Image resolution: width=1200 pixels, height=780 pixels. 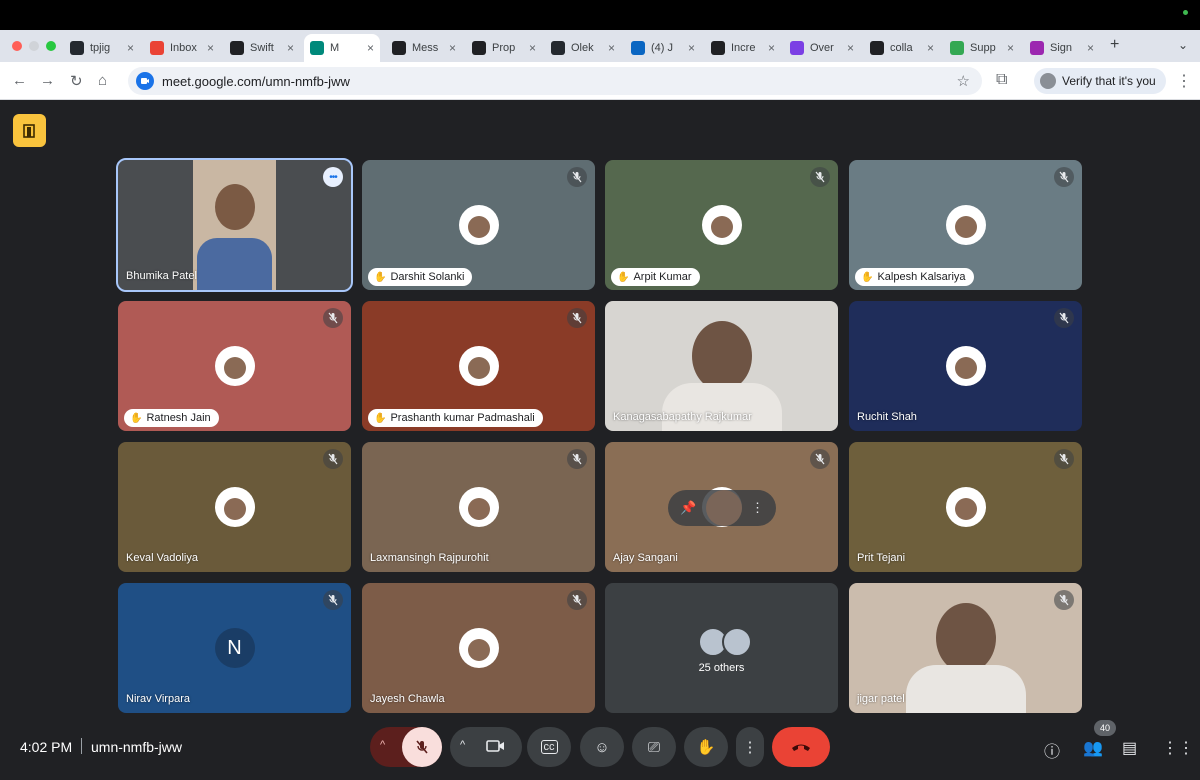 I want to click on participant-tile: ✋ Ratnesh Jain, so click(x=234, y=366).